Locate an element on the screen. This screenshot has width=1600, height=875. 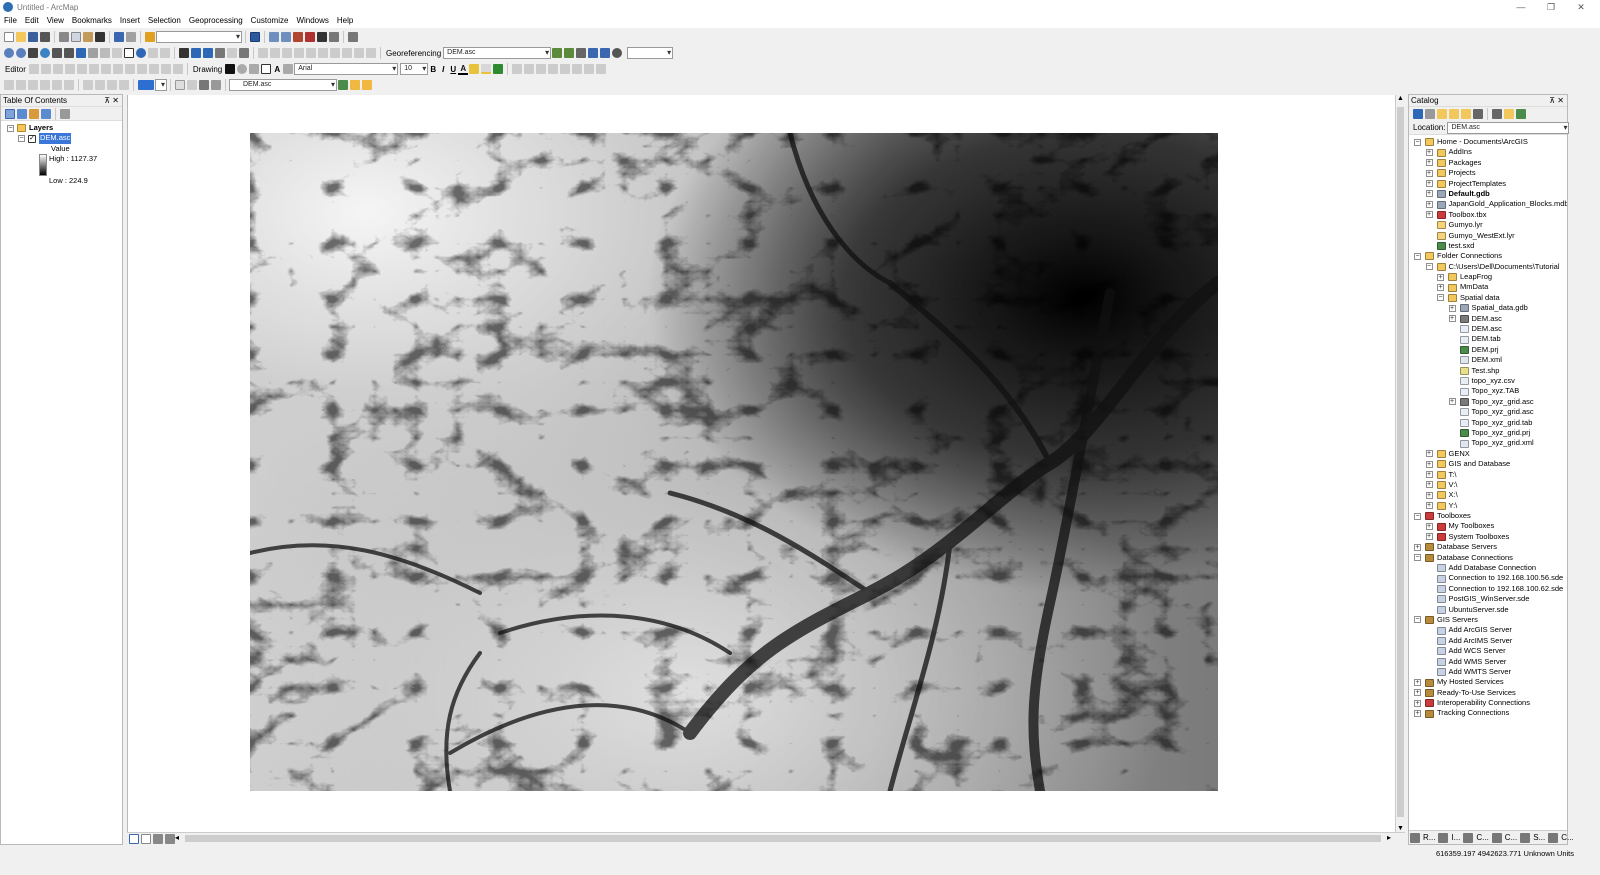
rotate-element-icon is located at coordinates (242, 69).